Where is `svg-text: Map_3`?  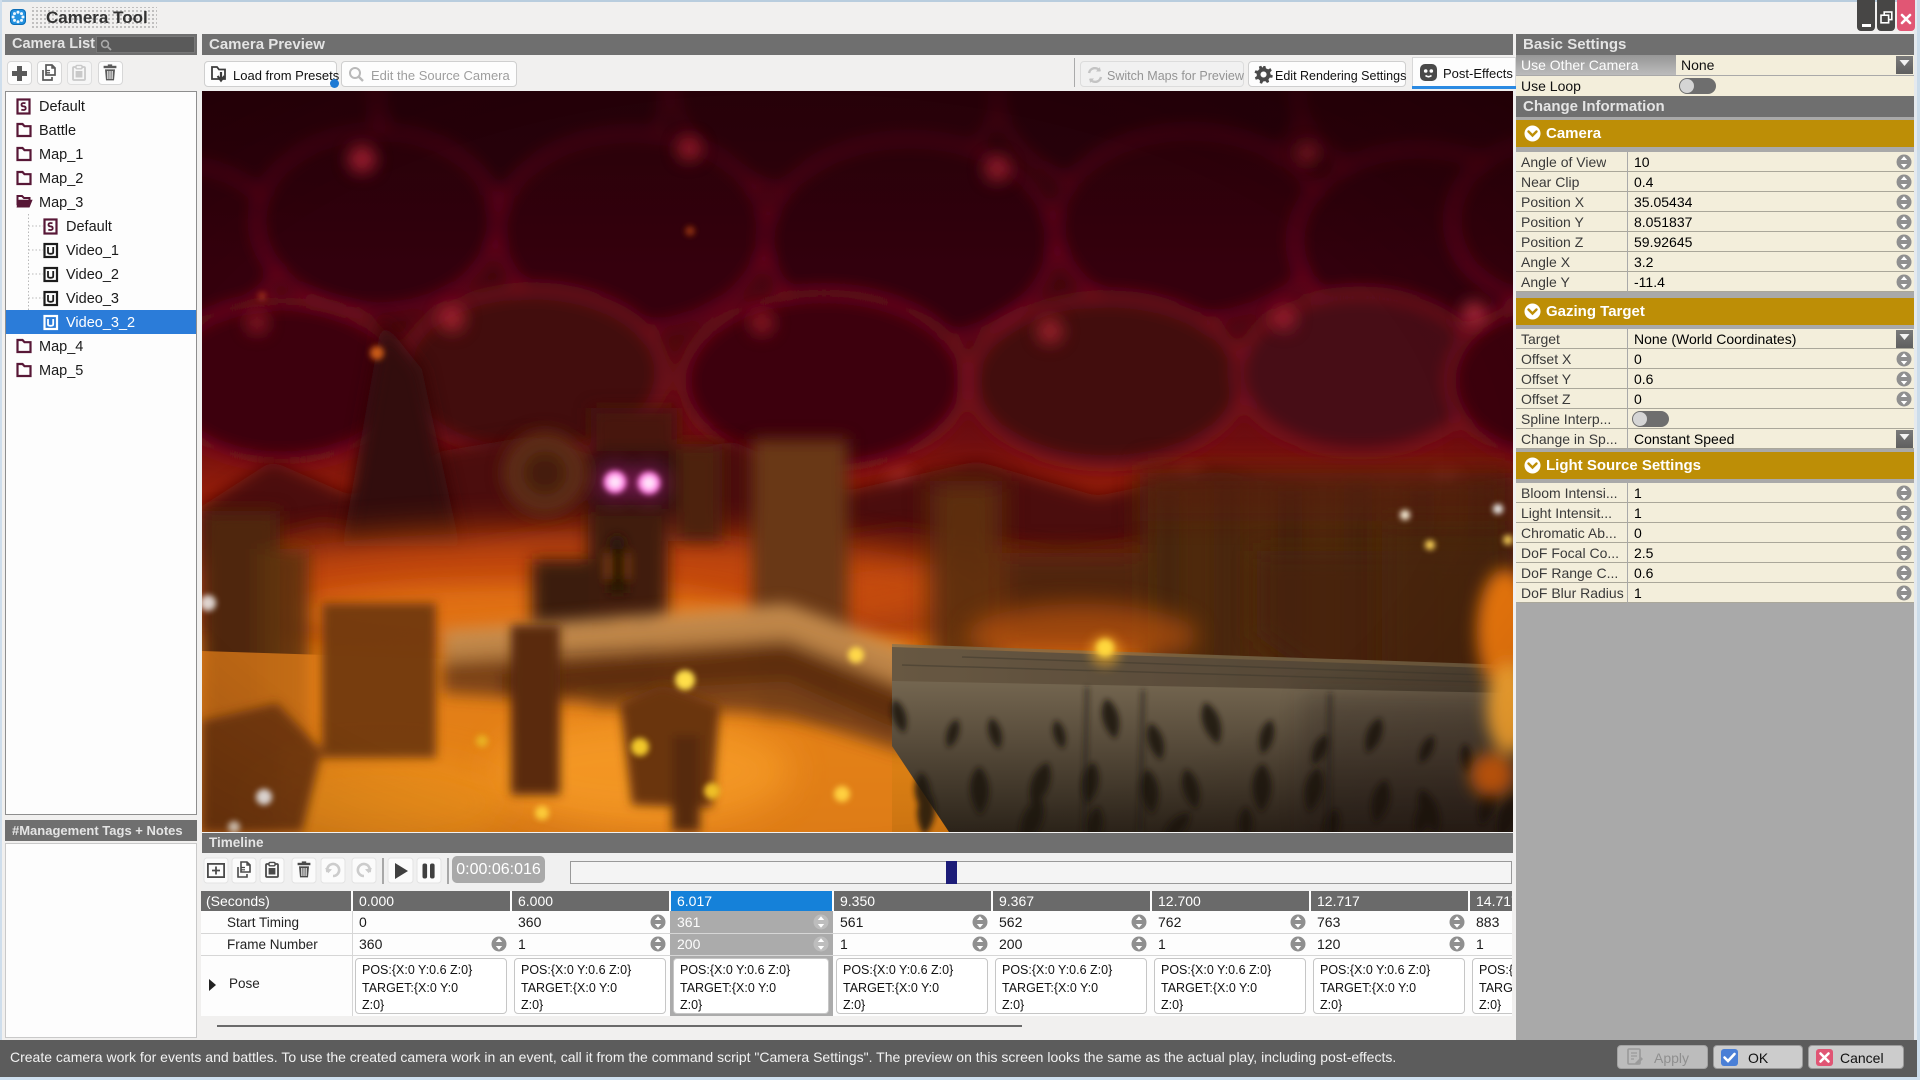 svg-text: Map_3 is located at coordinates (61, 203).